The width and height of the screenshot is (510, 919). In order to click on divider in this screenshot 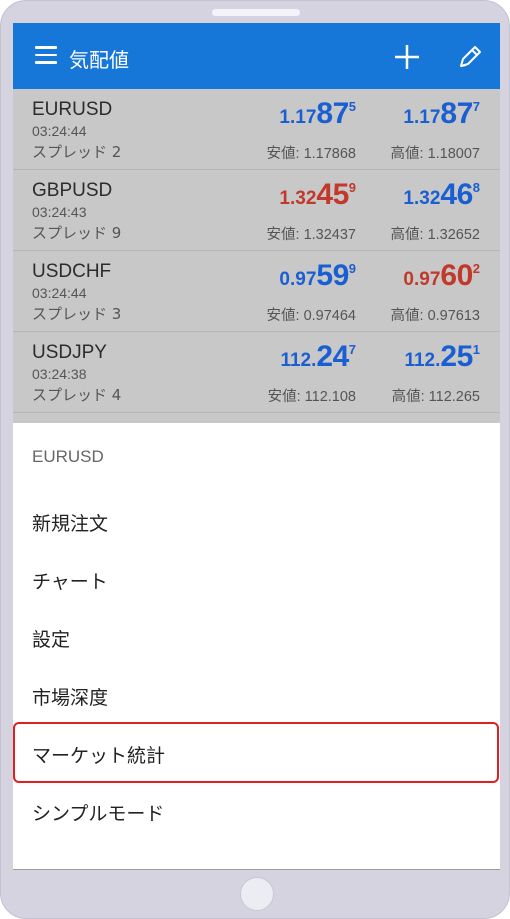, I will do `click(256, 869)`.